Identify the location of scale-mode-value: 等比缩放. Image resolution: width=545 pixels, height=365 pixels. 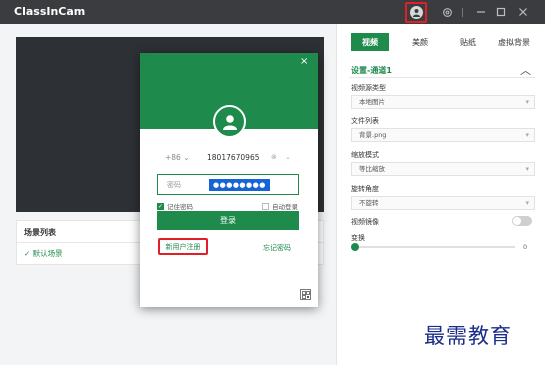
(372, 169).